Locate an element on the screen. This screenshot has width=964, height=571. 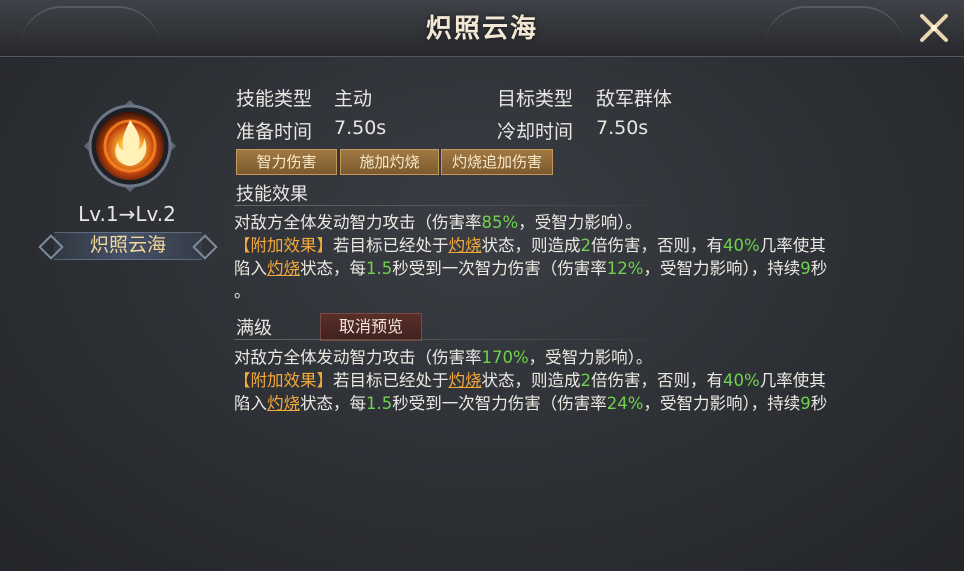
prep-time-label: 准备时间 is located at coordinates (274, 132).